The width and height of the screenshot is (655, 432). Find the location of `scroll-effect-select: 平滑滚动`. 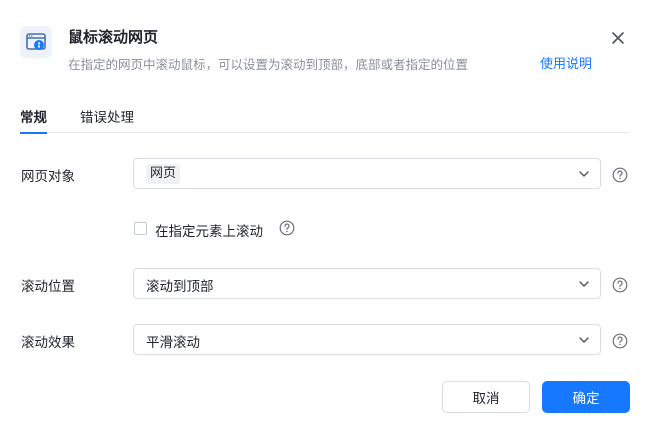

scroll-effect-select: 平滑滚动 is located at coordinates (367, 339).